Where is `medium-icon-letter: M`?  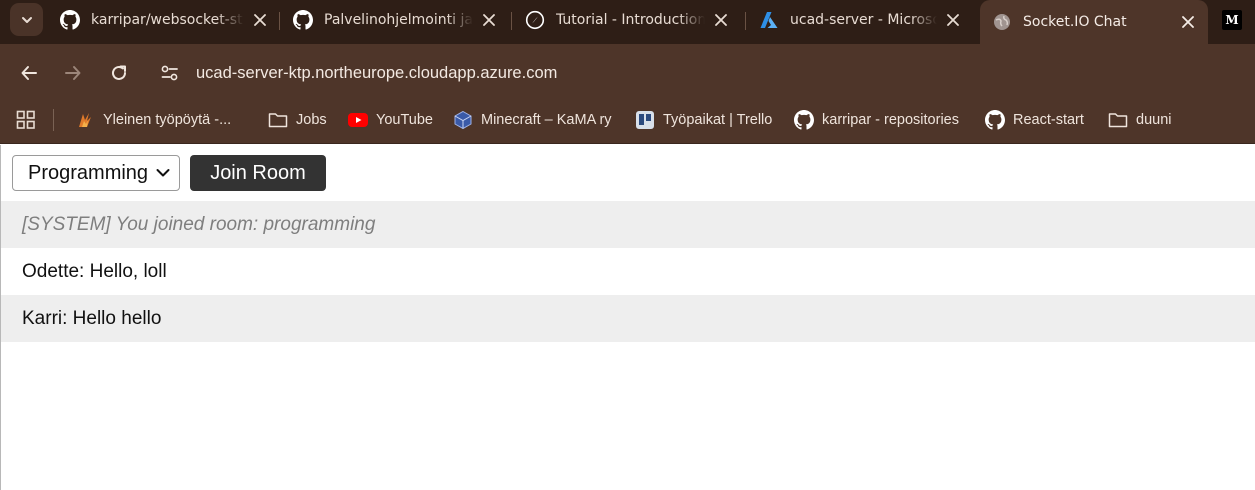 medium-icon-letter: M is located at coordinates (1232, 20).